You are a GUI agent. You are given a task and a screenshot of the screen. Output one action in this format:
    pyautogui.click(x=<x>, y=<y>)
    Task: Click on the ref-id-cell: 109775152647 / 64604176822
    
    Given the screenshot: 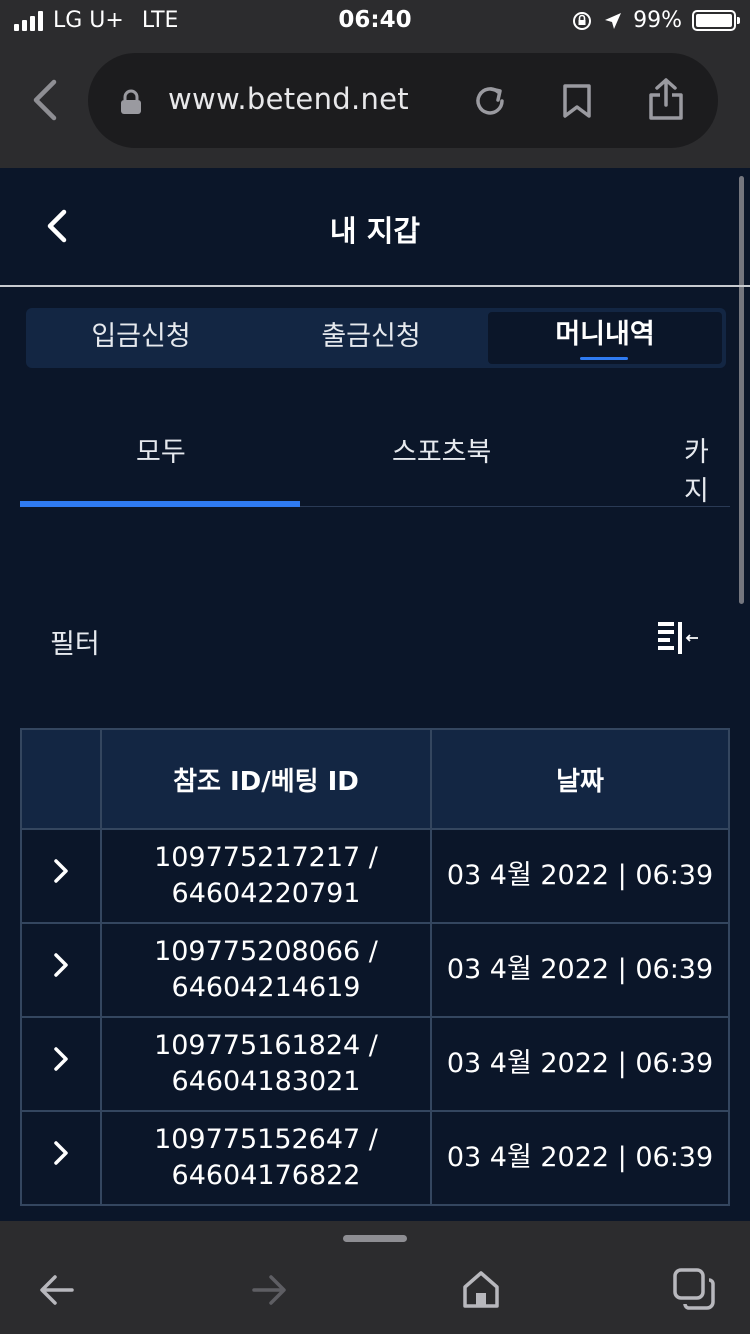 What is the action you would take?
    pyautogui.click(x=266, y=1158)
    